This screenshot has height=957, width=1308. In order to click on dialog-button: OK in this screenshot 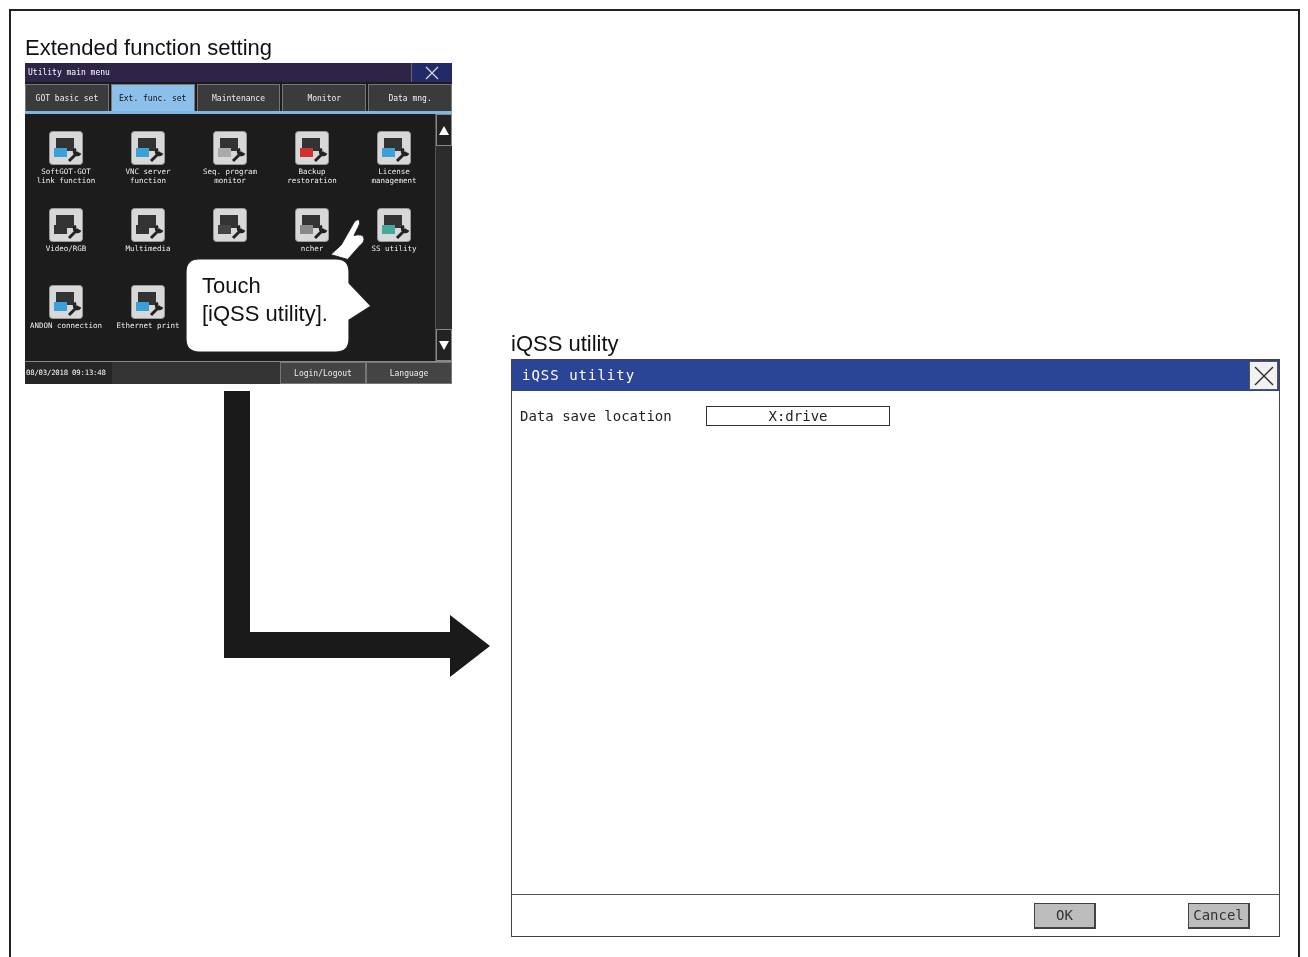, I will do `click(1065, 915)`.